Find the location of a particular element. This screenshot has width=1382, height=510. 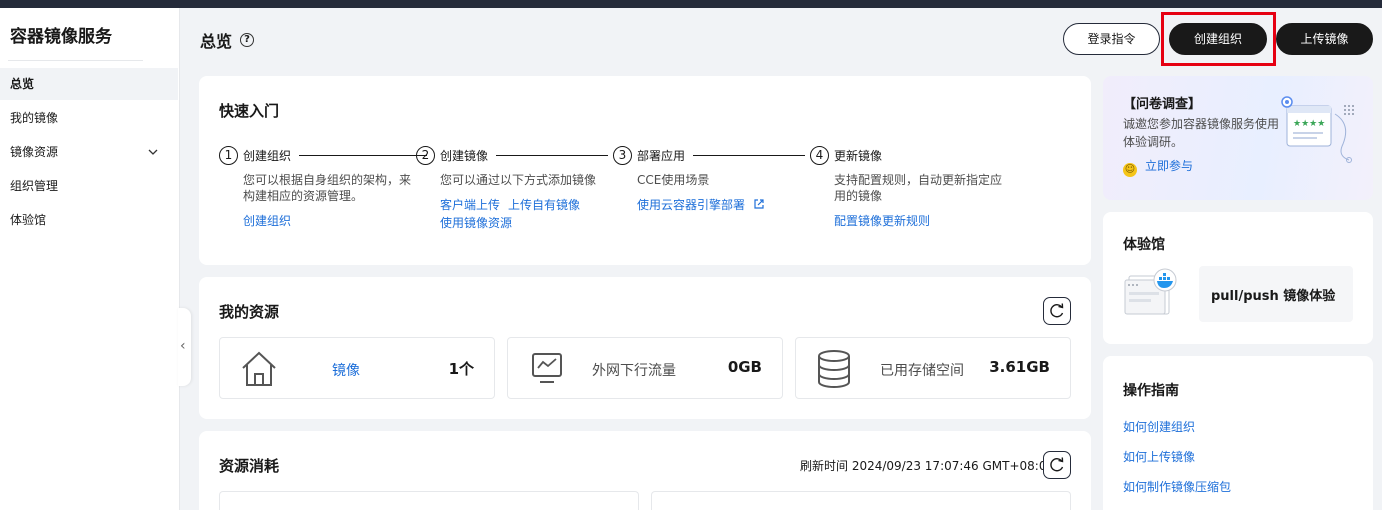

consumption-refresh-button is located at coordinates (1057, 465).